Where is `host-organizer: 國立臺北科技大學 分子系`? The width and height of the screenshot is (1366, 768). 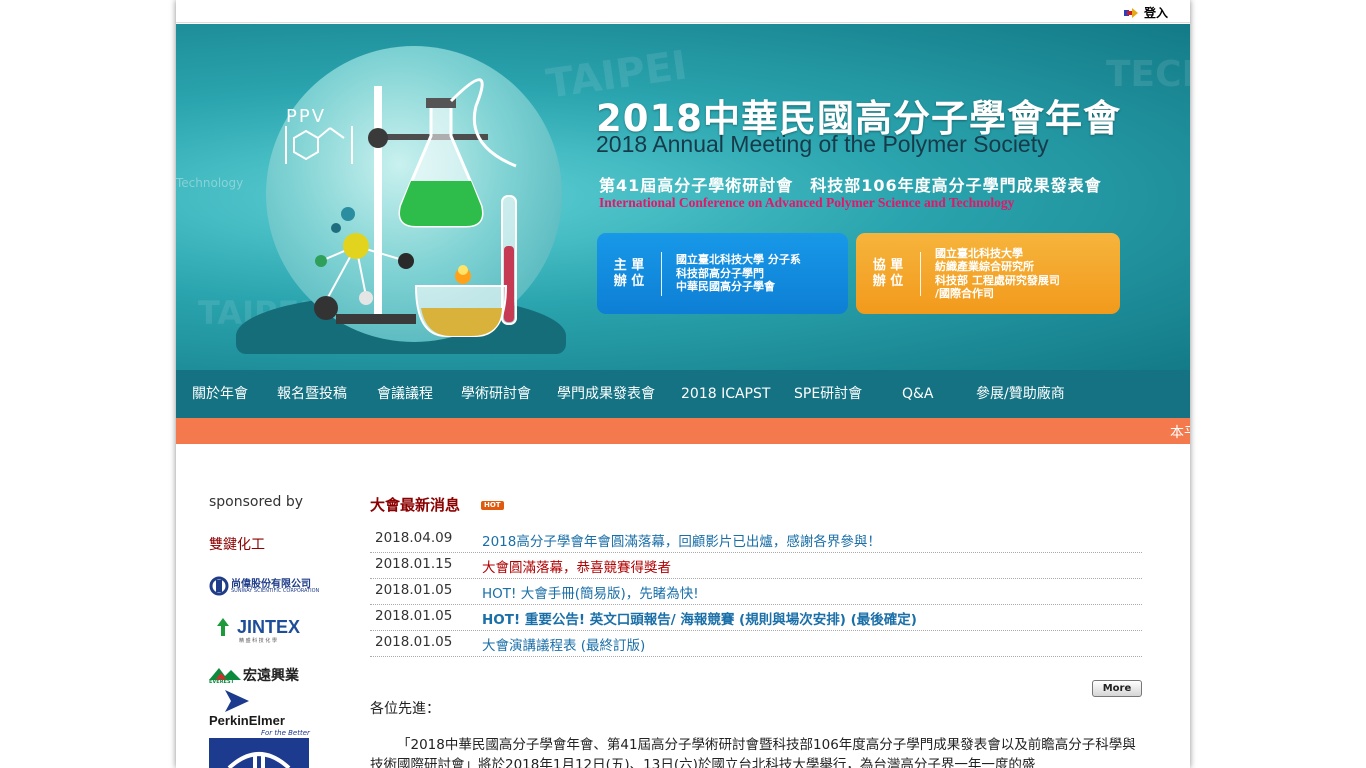
host-organizer: 國立臺北科技大學 分子系 is located at coordinates (738, 260).